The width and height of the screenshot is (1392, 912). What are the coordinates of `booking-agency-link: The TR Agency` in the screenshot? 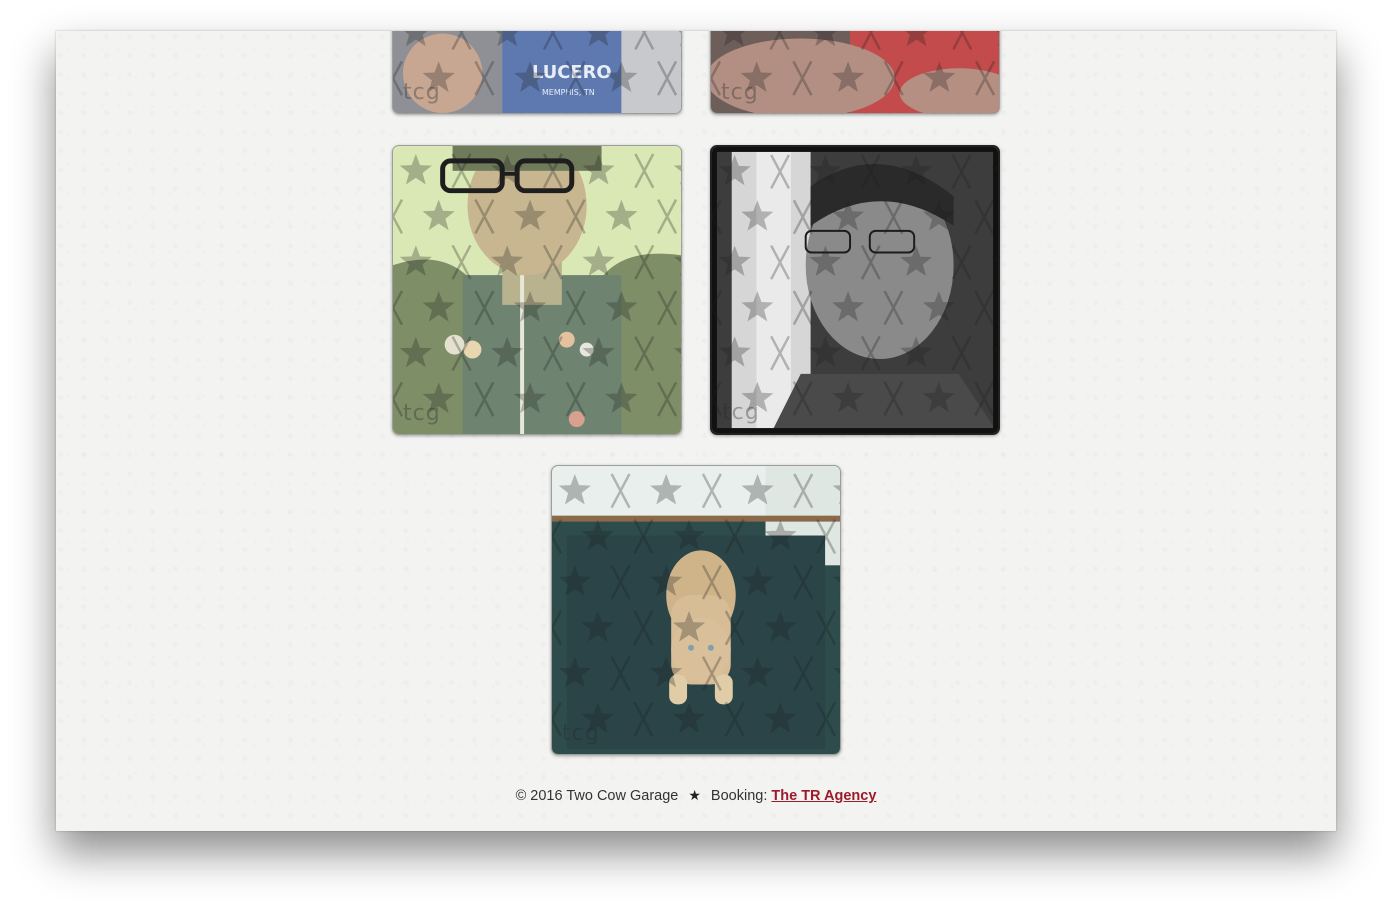 It's located at (823, 796).